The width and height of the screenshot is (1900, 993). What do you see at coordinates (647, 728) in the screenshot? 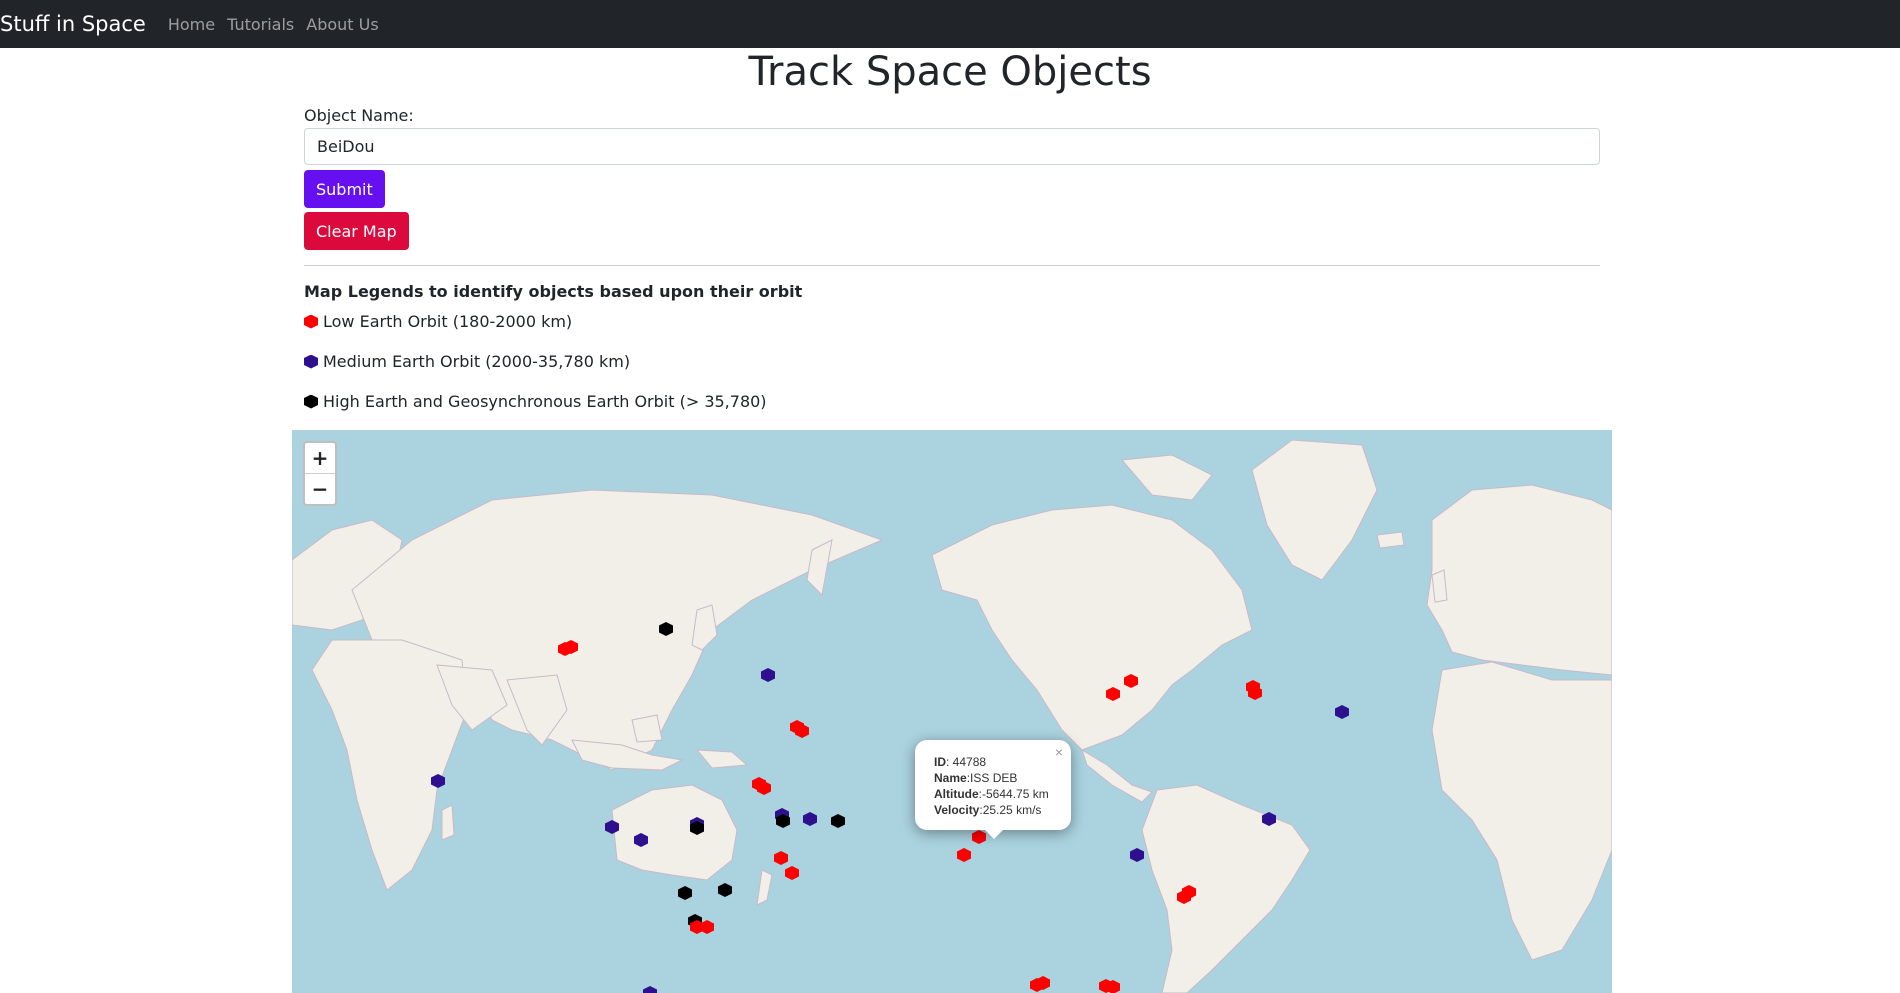
I see `land-borneo` at bounding box center [647, 728].